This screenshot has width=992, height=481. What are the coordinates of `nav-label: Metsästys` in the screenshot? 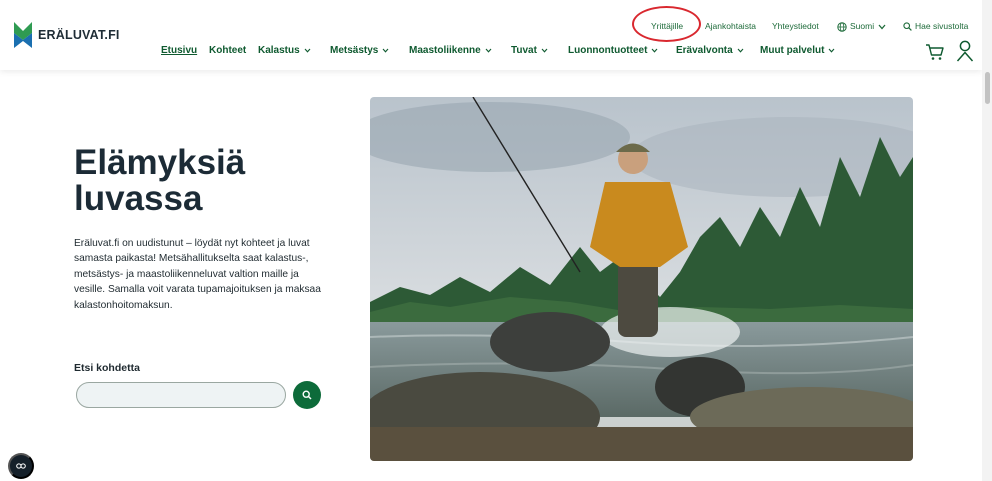 It's located at (354, 50).